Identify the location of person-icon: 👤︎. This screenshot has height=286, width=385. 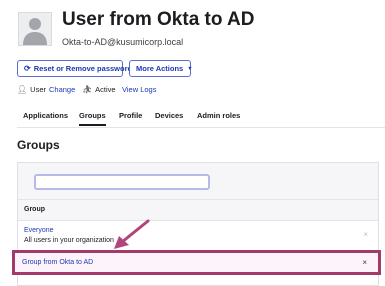
(22, 89).